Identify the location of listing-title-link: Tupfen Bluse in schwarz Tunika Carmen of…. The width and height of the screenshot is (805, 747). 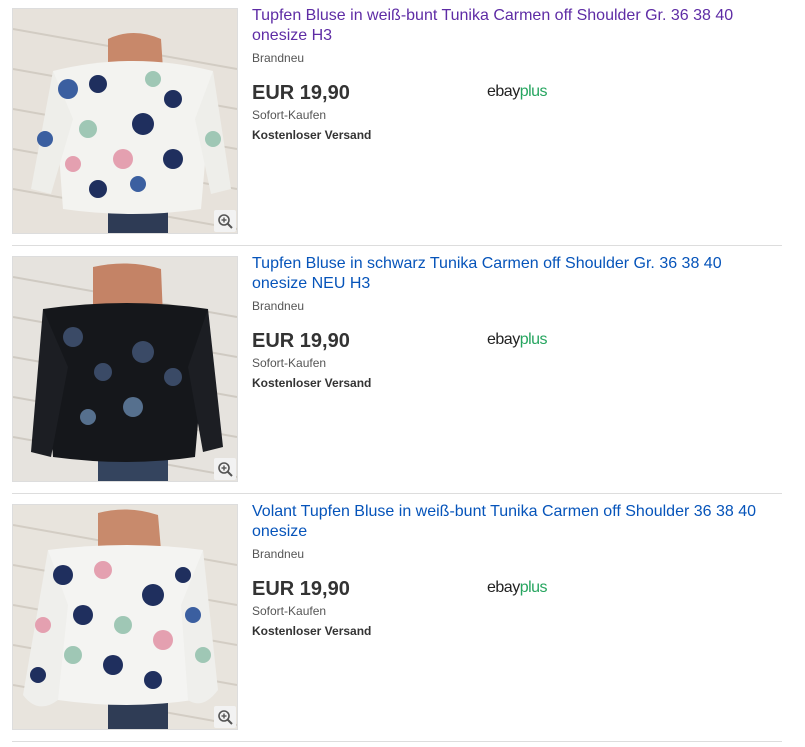
(512, 274).